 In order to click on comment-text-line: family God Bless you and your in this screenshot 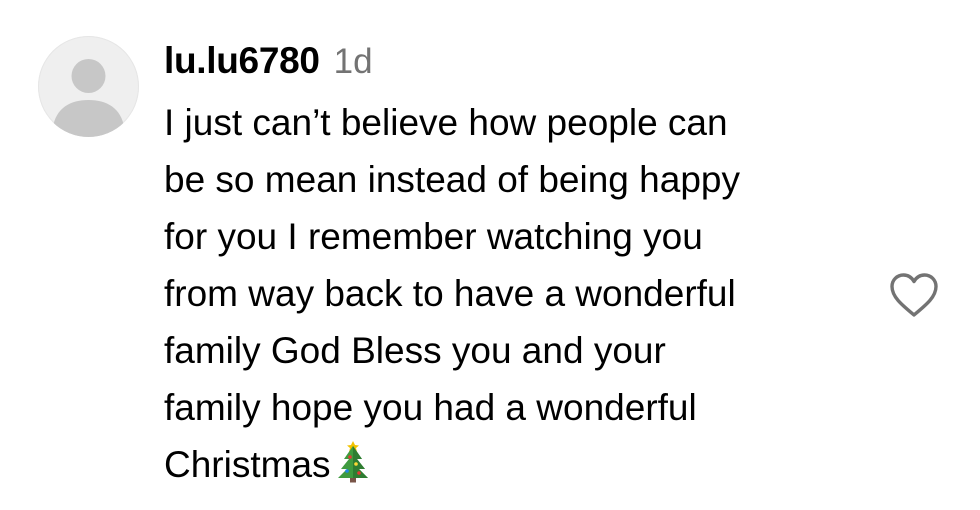, I will do `click(415, 350)`.